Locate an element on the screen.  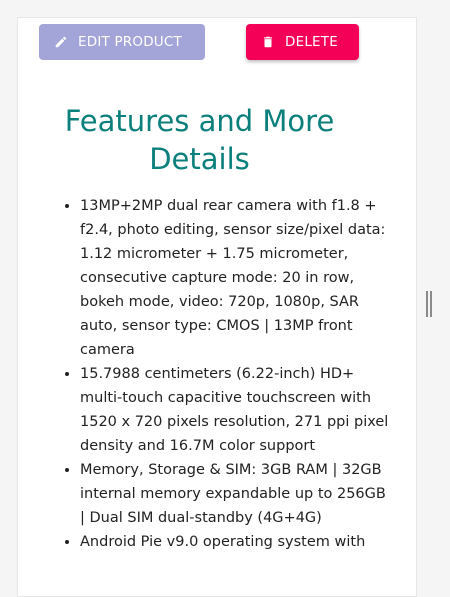
section-title: Features and More Details is located at coordinates (199, 140).